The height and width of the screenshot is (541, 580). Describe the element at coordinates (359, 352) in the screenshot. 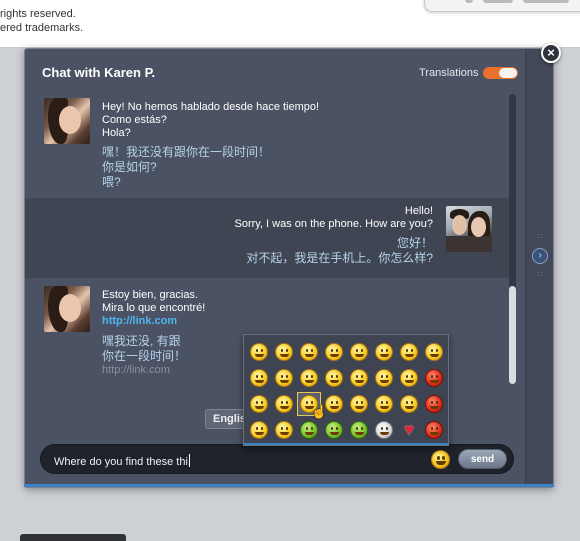

I see `emoji-confused-icon` at that location.